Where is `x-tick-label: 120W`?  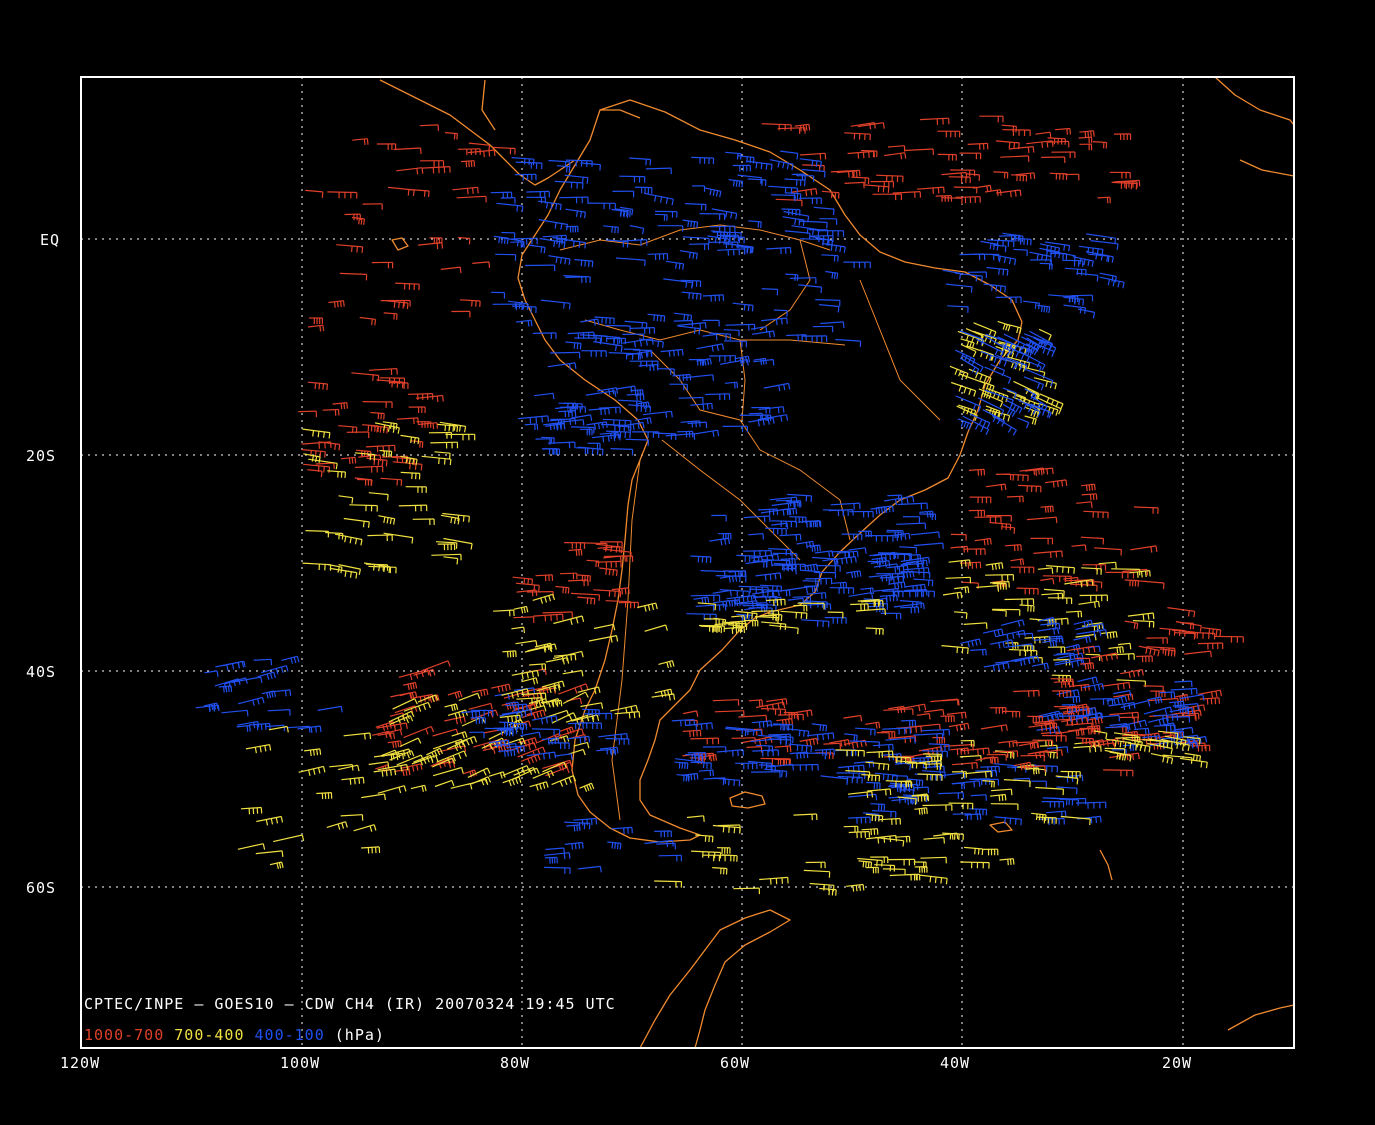 x-tick-label: 120W is located at coordinates (80, 1063).